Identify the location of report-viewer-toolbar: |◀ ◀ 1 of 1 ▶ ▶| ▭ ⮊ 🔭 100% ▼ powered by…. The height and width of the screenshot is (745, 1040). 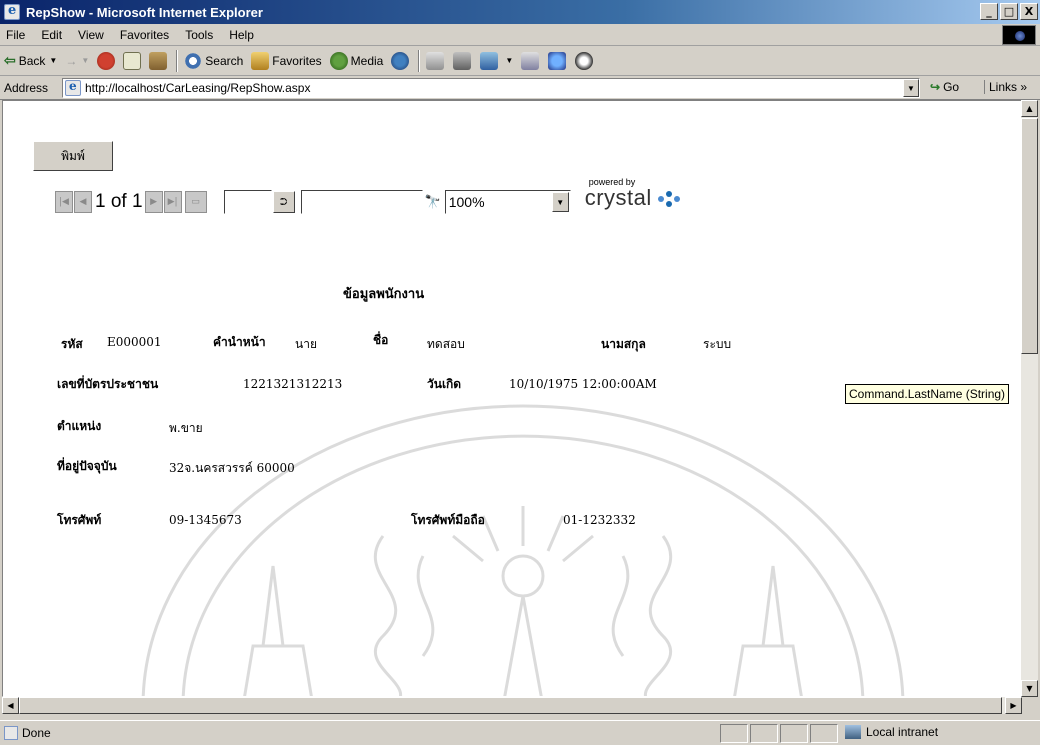
(368, 196).